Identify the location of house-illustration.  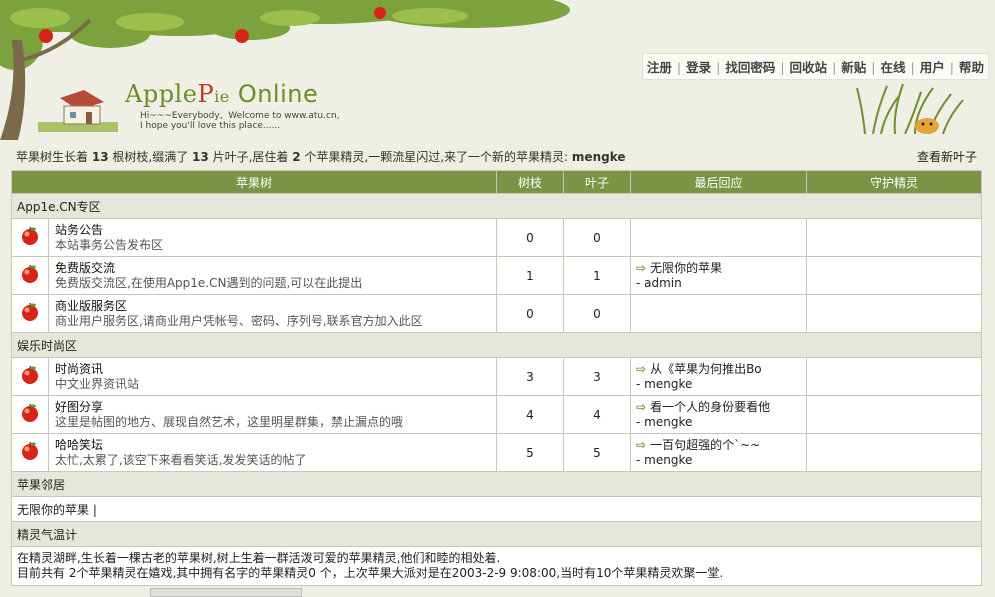
(78, 111).